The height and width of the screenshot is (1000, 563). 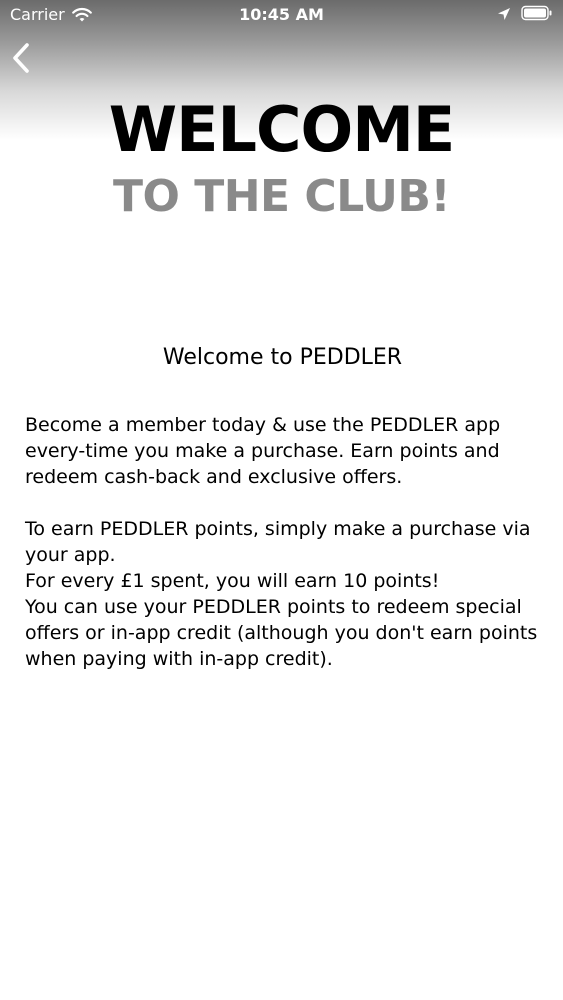 I want to click on status-right-group, so click(x=525, y=13).